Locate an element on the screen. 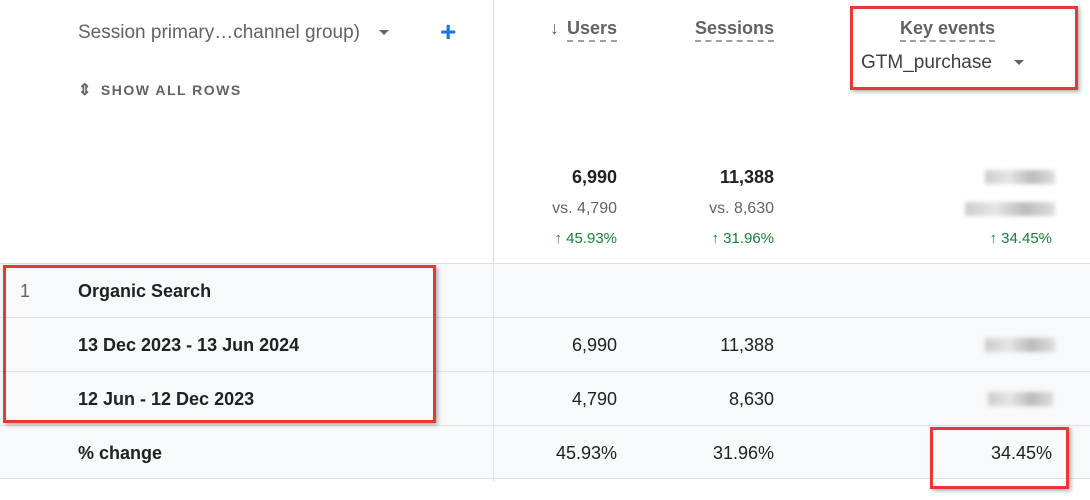 This screenshot has height=500, width=1090. row-sessions: 31.96% is located at coordinates (743, 453).